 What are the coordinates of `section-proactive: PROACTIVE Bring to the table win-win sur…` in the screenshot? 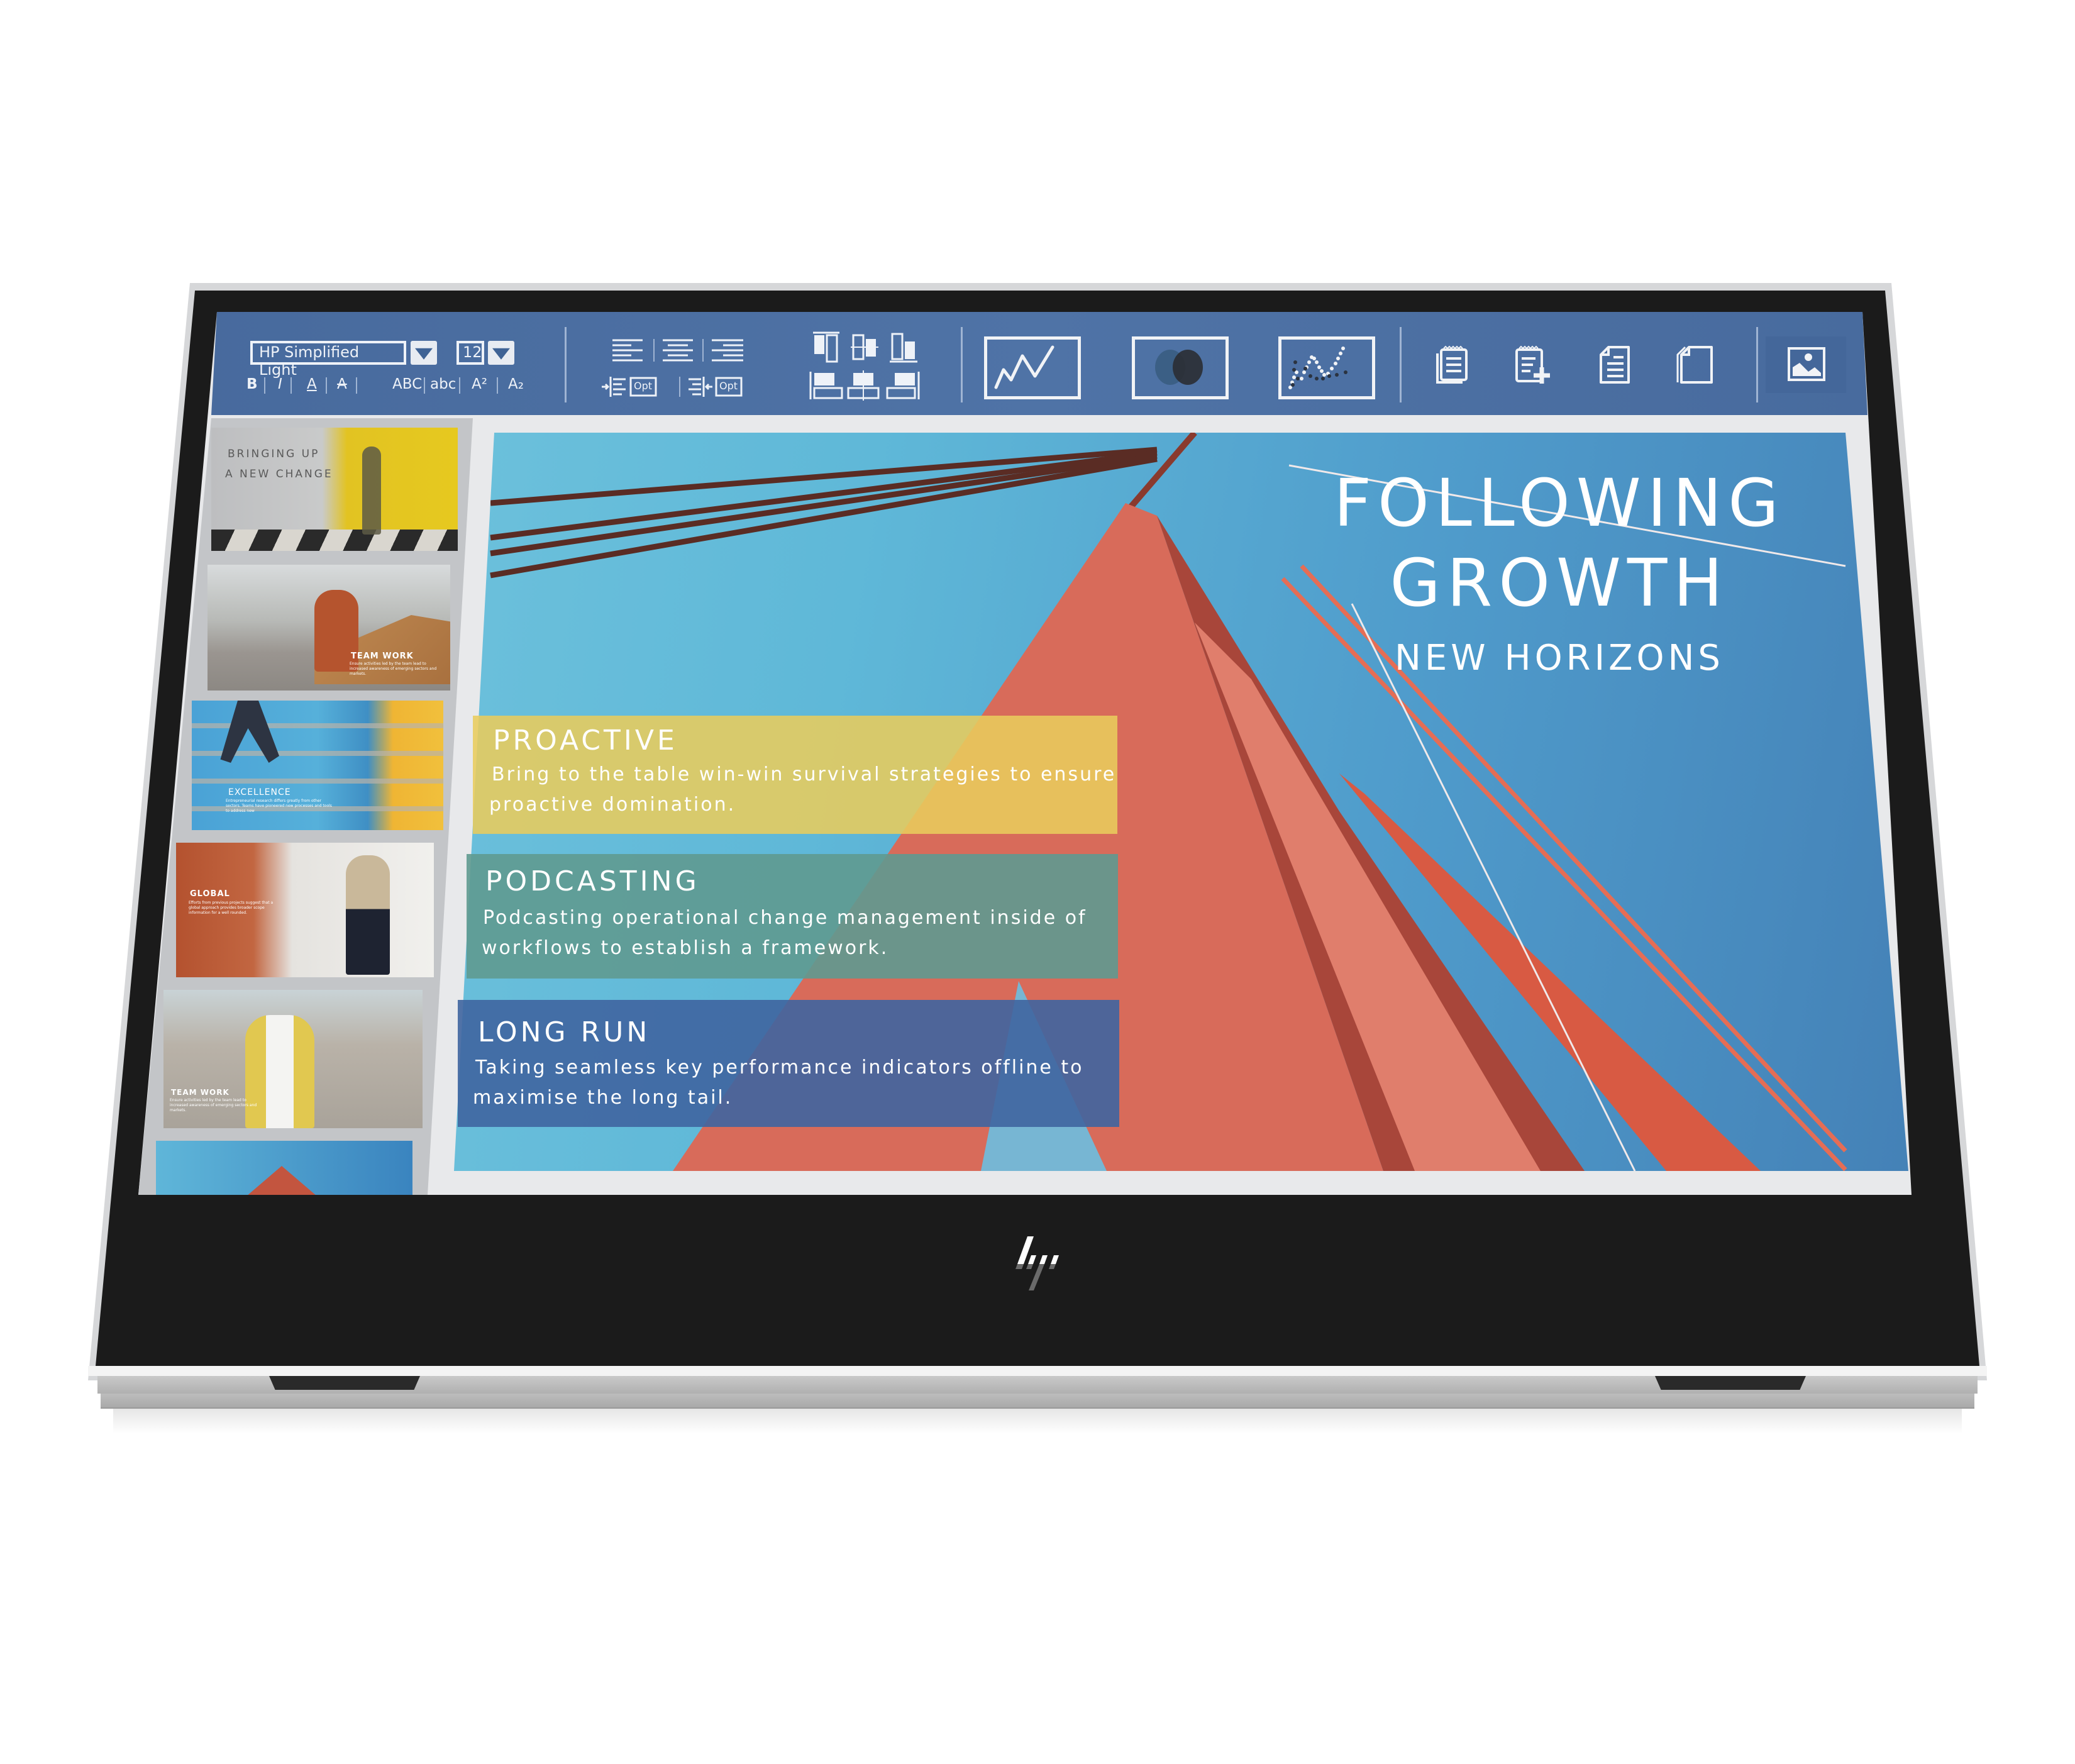 It's located at (795, 775).